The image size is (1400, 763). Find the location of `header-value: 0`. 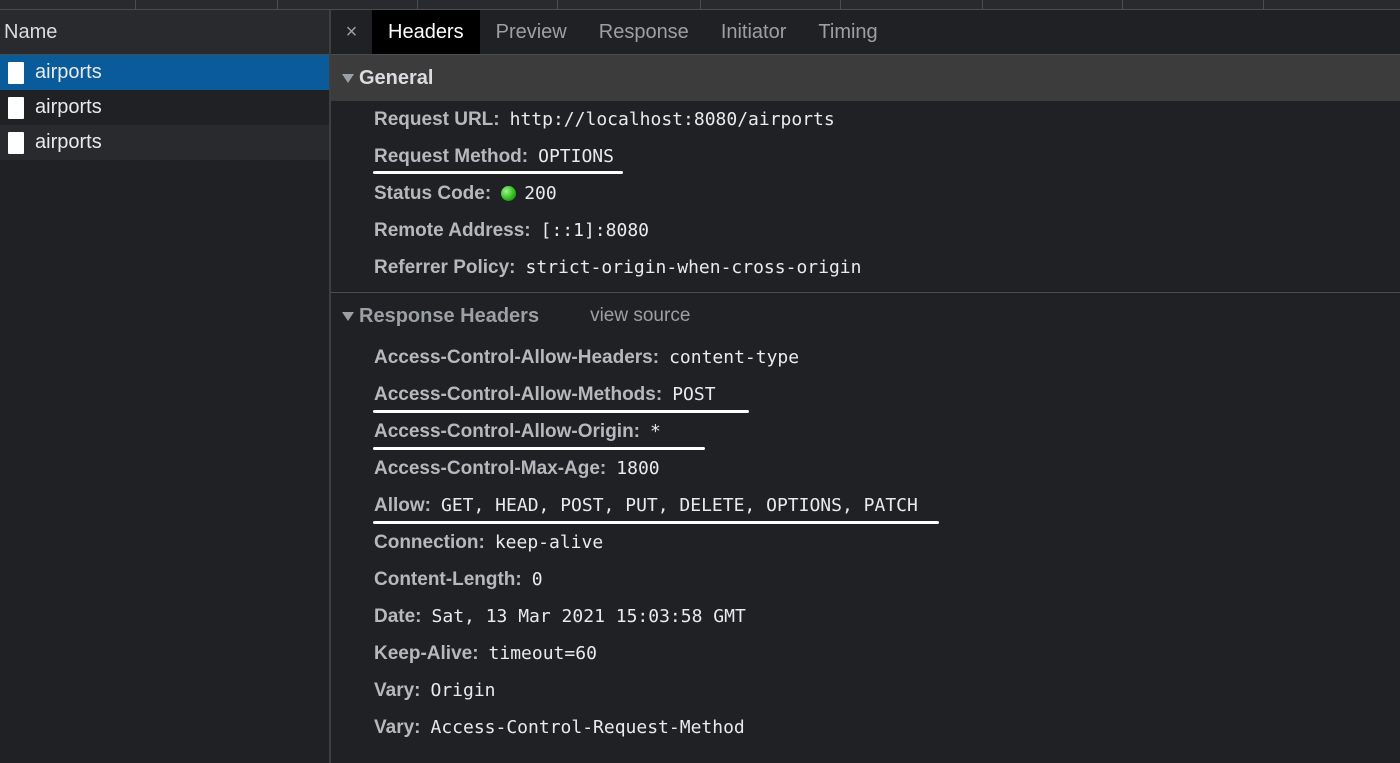

header-value: 0 is located at coordinates (537, 579).